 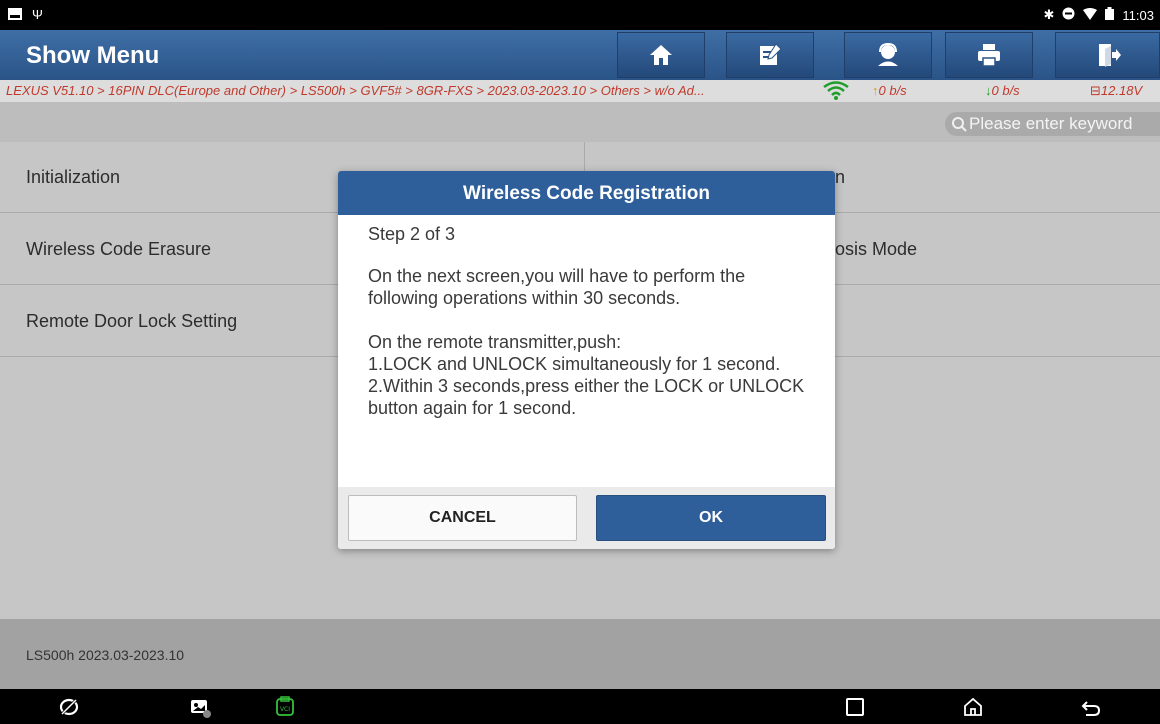 I want to click on clock: 11:03, so click(x=1138, y=15).